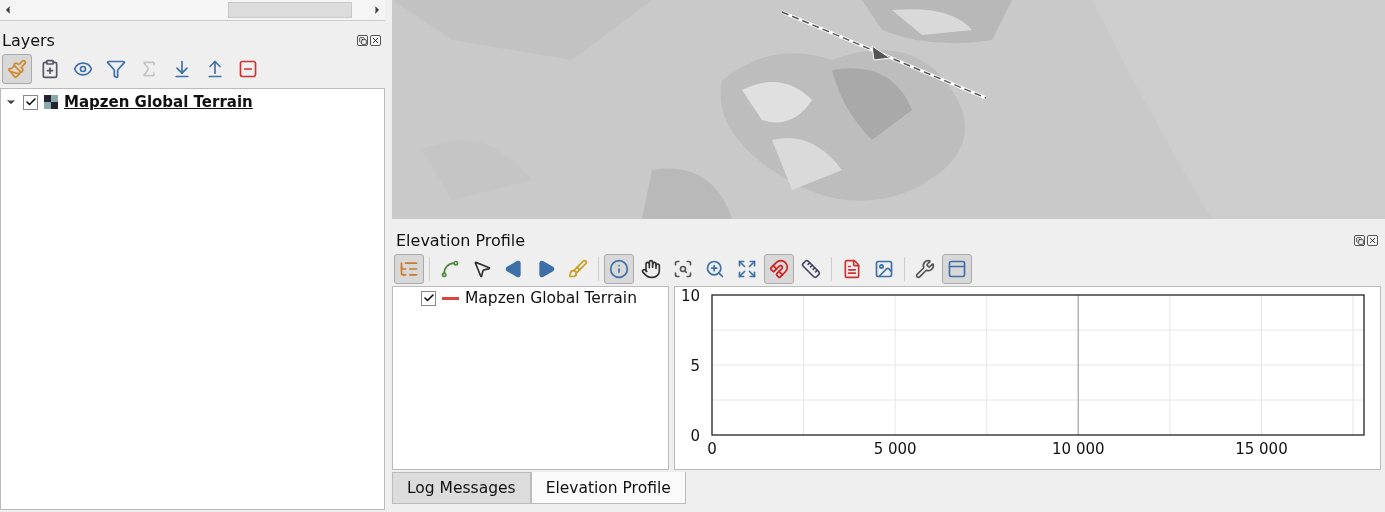 Image resolution: width=1385 pixels, height=512 pixels. Describe the element at coordinates (28, 40) in the screenshot. I see `panel-title: Layers` at that location.